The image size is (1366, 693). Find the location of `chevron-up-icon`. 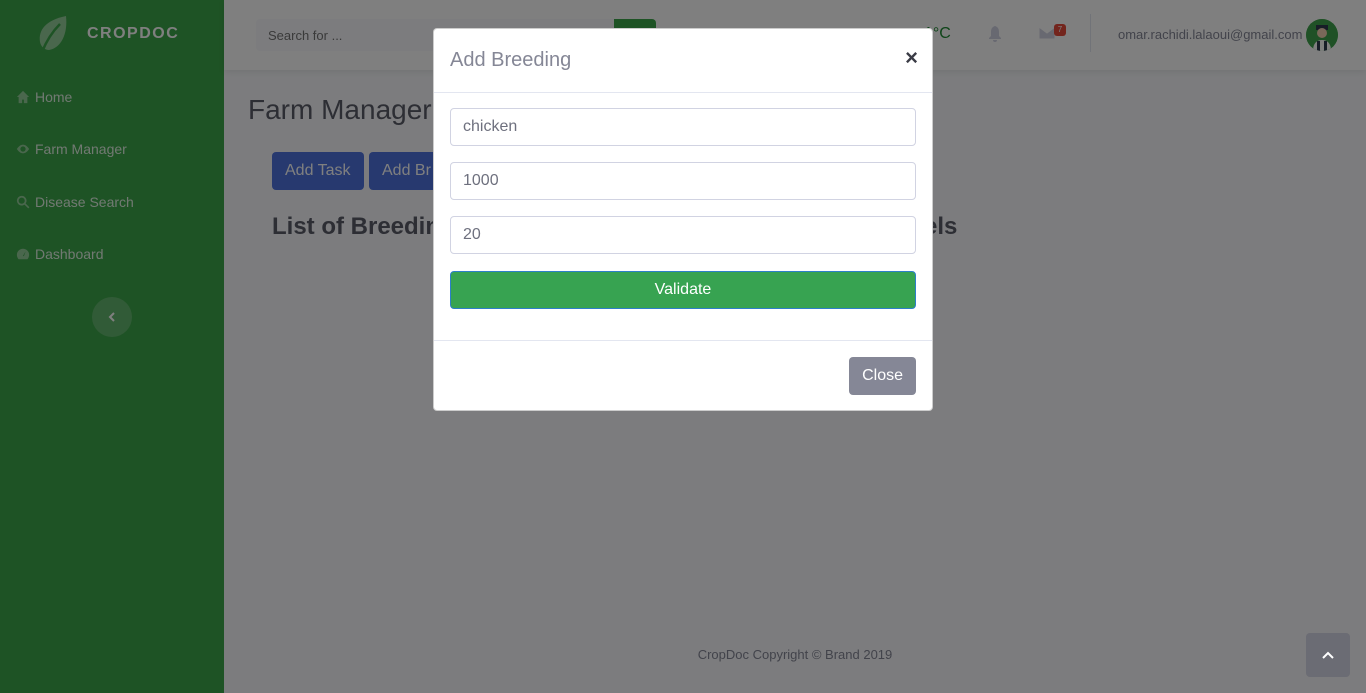

chevron-up-icon is located at coordinates (1328, 655).